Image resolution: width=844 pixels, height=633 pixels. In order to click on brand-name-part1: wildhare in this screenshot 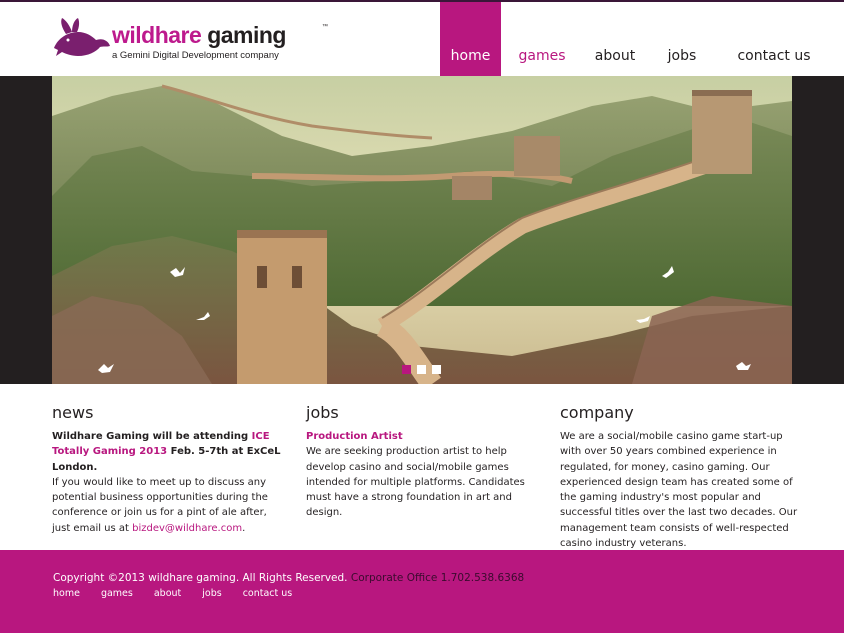, I will do `click(157, 35)`.